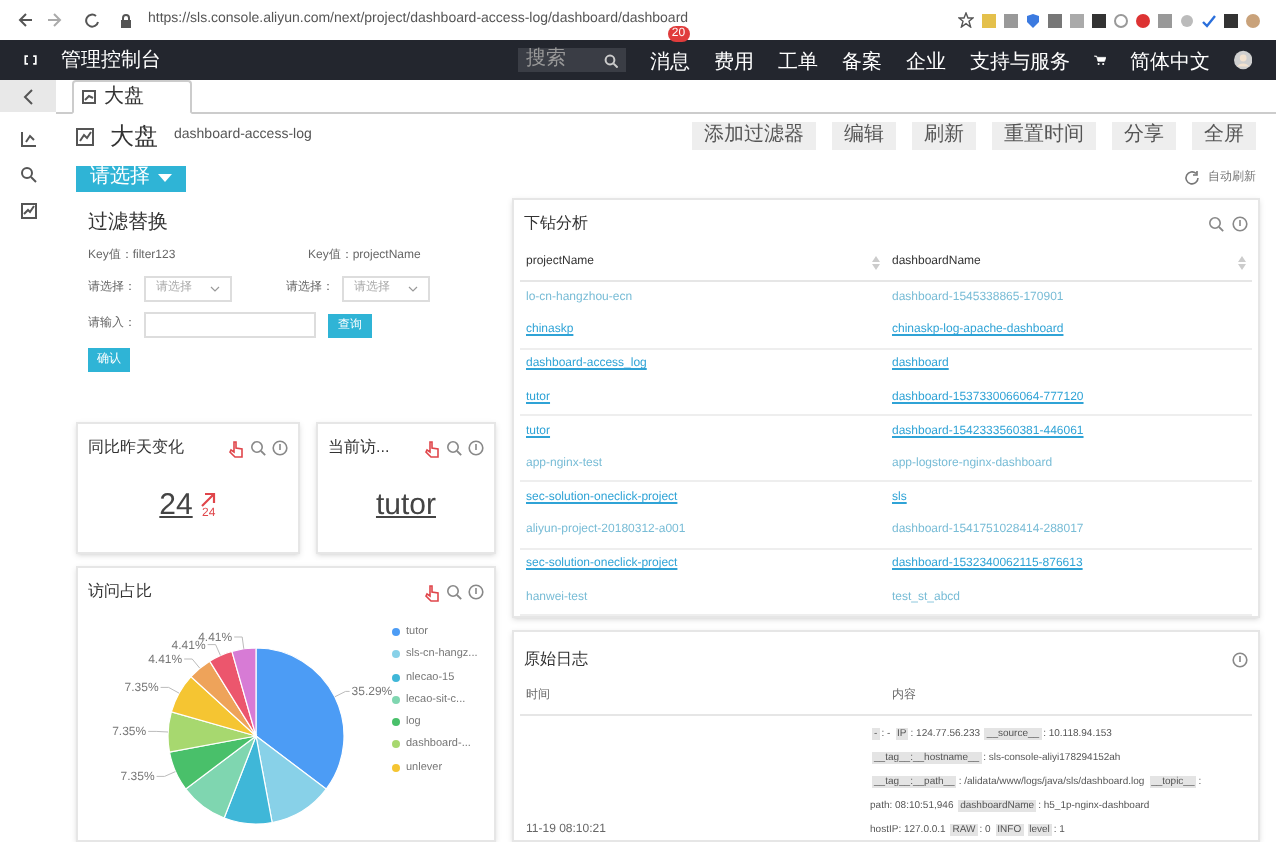  What do you see at coordinates (1224, 136) in the screenshot?
I see `toolbar-button: 全屏` at bounding box center [1224, 136].